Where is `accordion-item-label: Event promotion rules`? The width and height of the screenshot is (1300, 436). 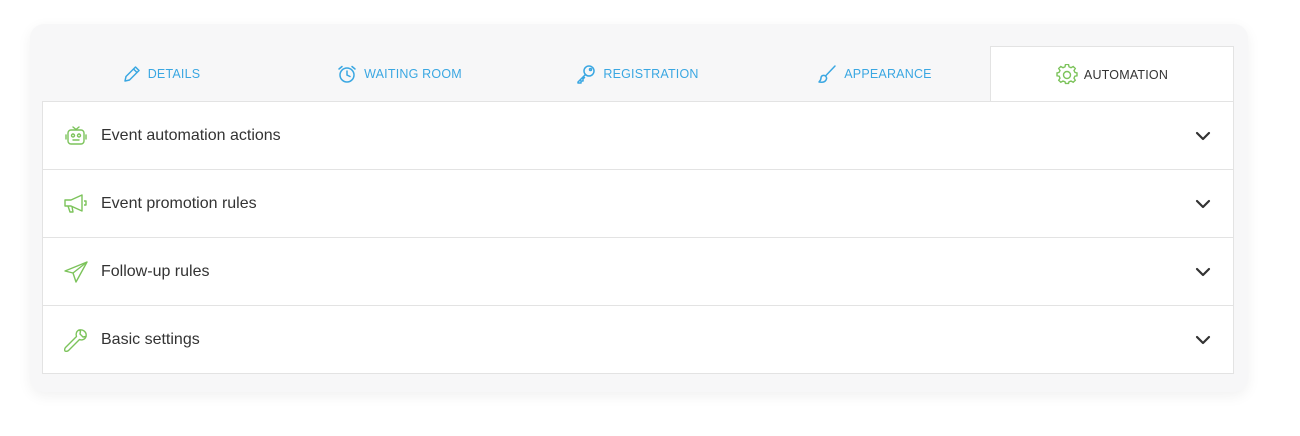
accordion-item-label: Event promotion rules is located at coordinates (179, 203).